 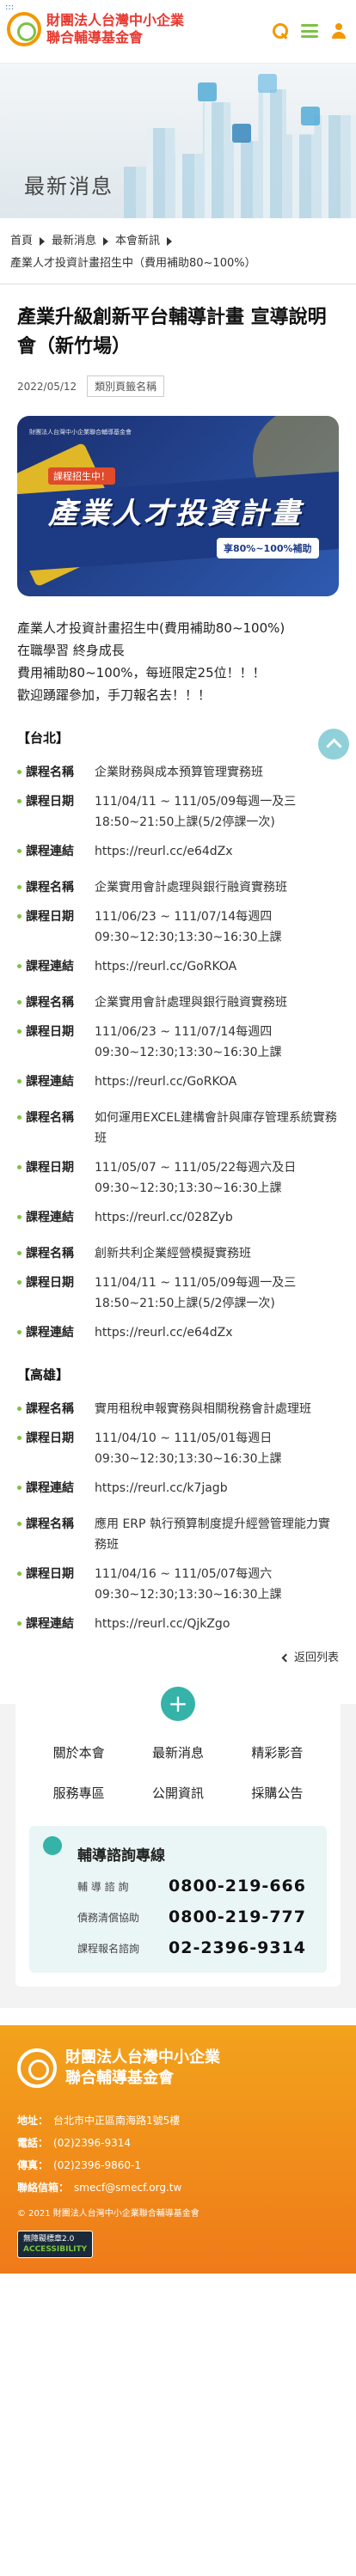 I want to click on search-icon, so click(x=281, y=31).